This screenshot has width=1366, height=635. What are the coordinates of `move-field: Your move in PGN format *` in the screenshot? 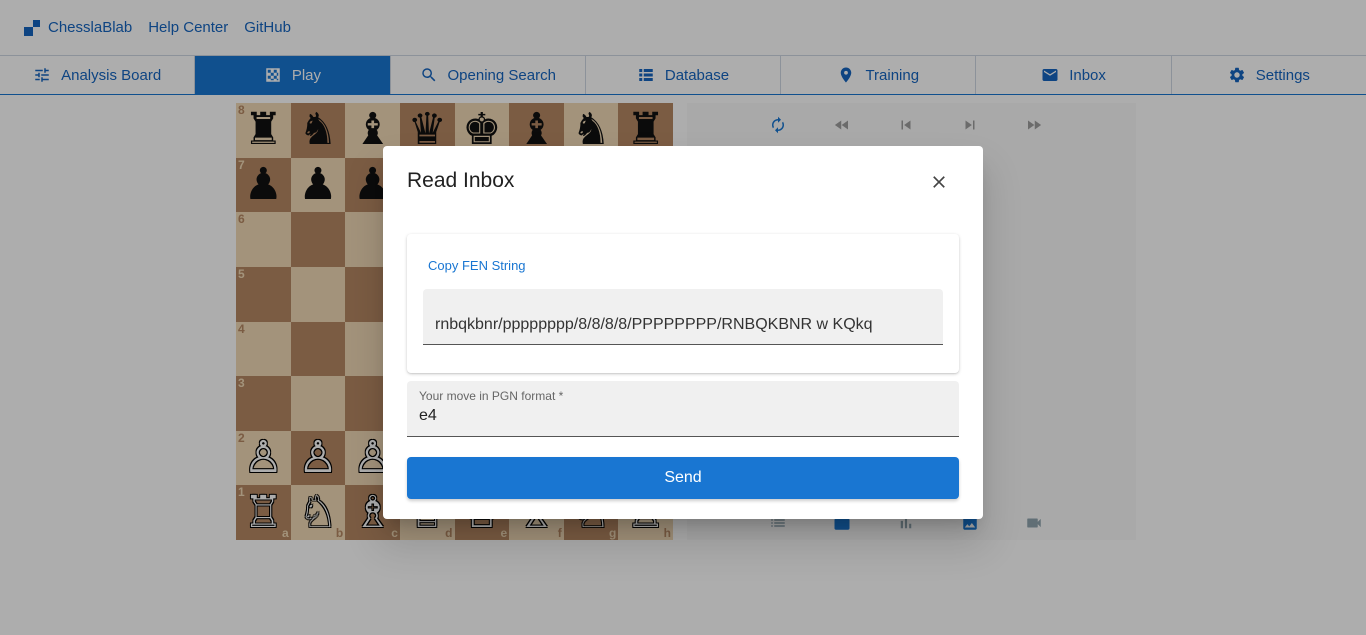 It's located at (683, 409).